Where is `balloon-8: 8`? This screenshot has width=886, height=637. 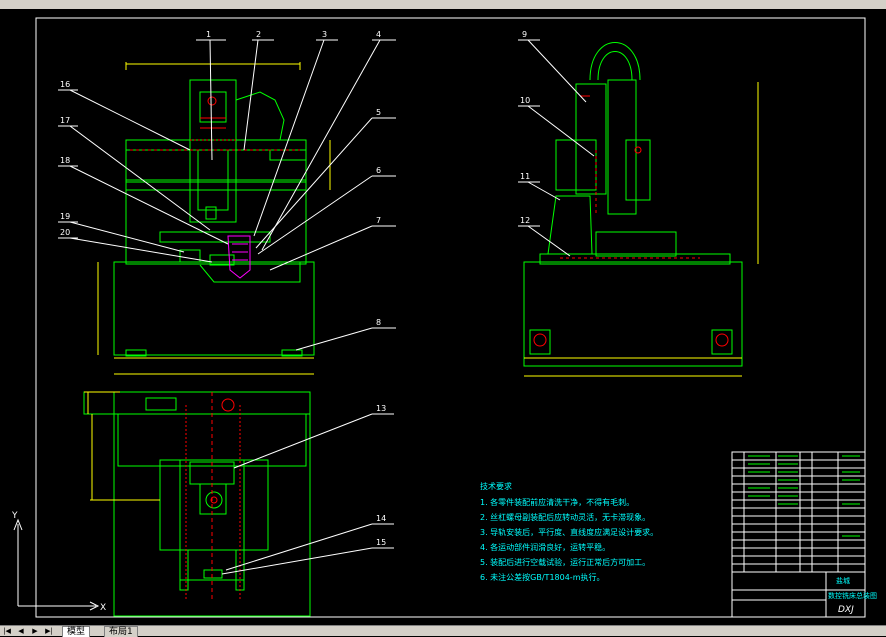
balloon-8: 8 is located at coordinates (378, 322).